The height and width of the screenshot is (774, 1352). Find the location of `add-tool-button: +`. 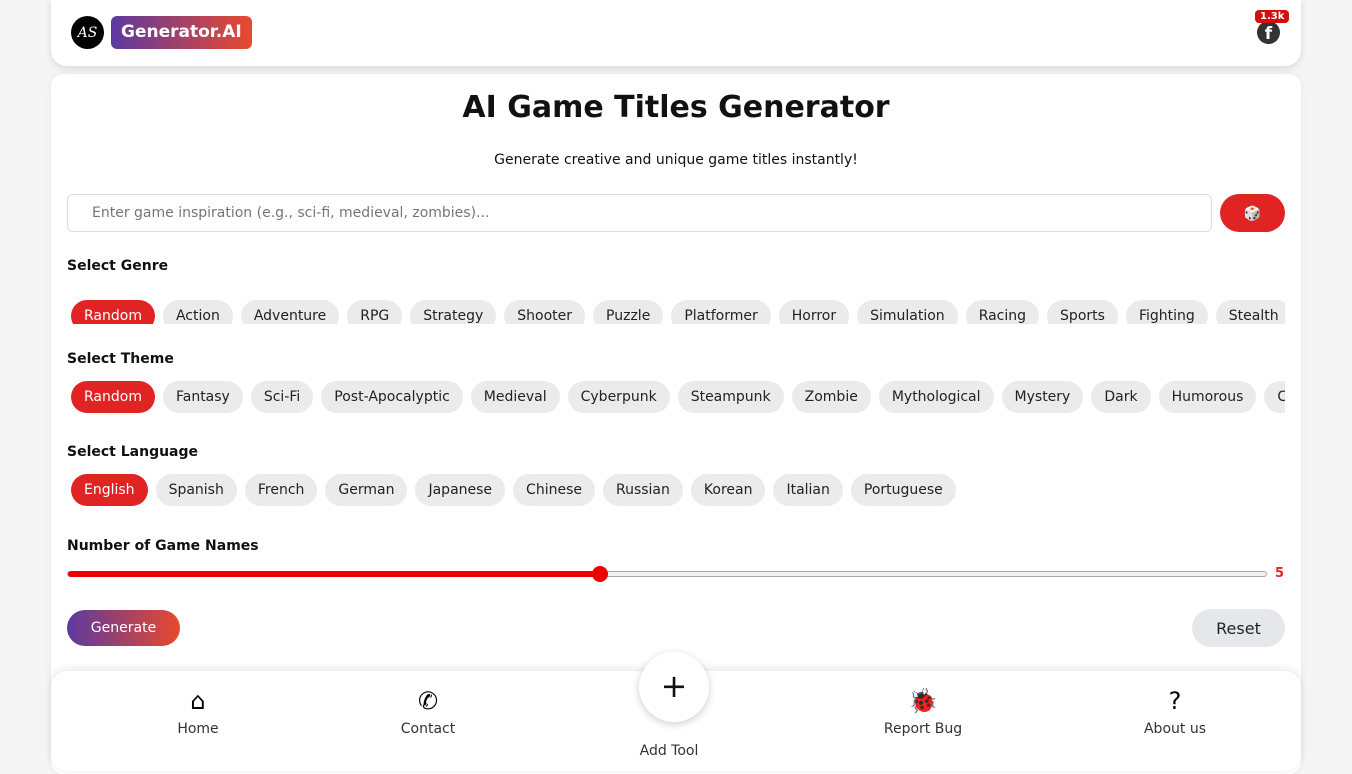

add-tool-button: + is located at coordinates (674, 687).